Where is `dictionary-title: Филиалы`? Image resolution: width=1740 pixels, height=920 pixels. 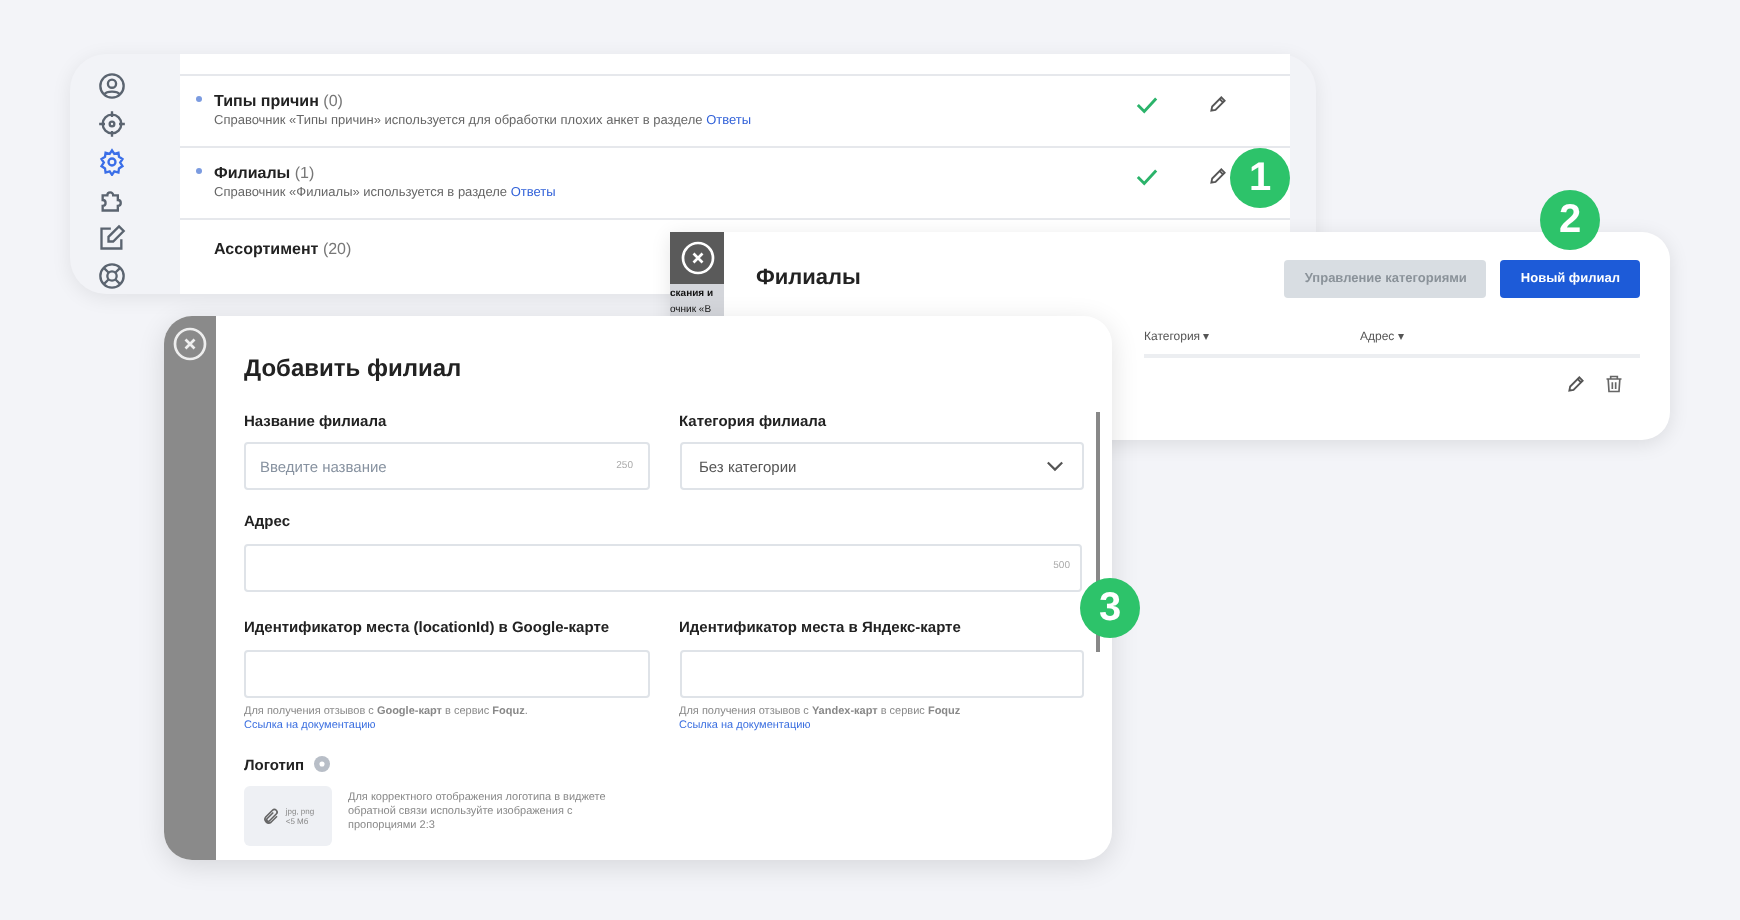
dictionary-title: Филиалы is located at coordinates (252, 173).